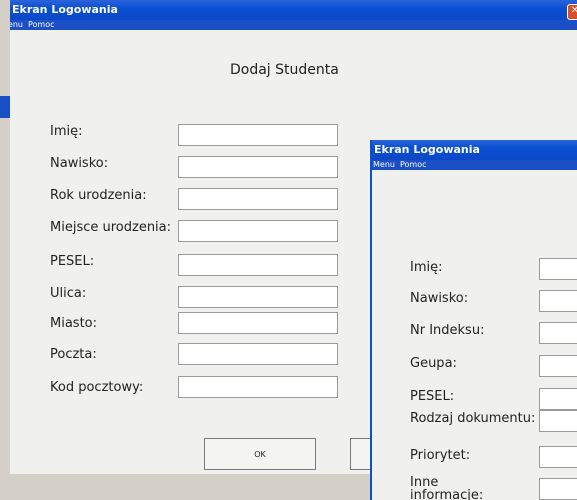 Image resolution: width=577 pixels, height=500 pixels. I want to click on field-geupa, so click(558, 366).